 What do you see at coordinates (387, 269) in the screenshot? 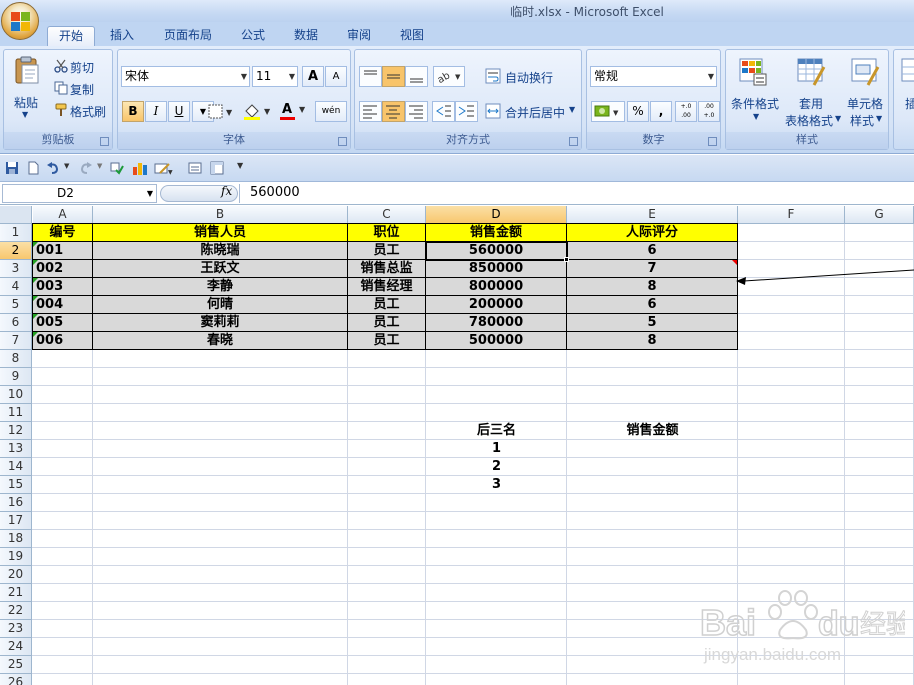
I see `table-cell: 销售总监` at bounding box center [387, 269].